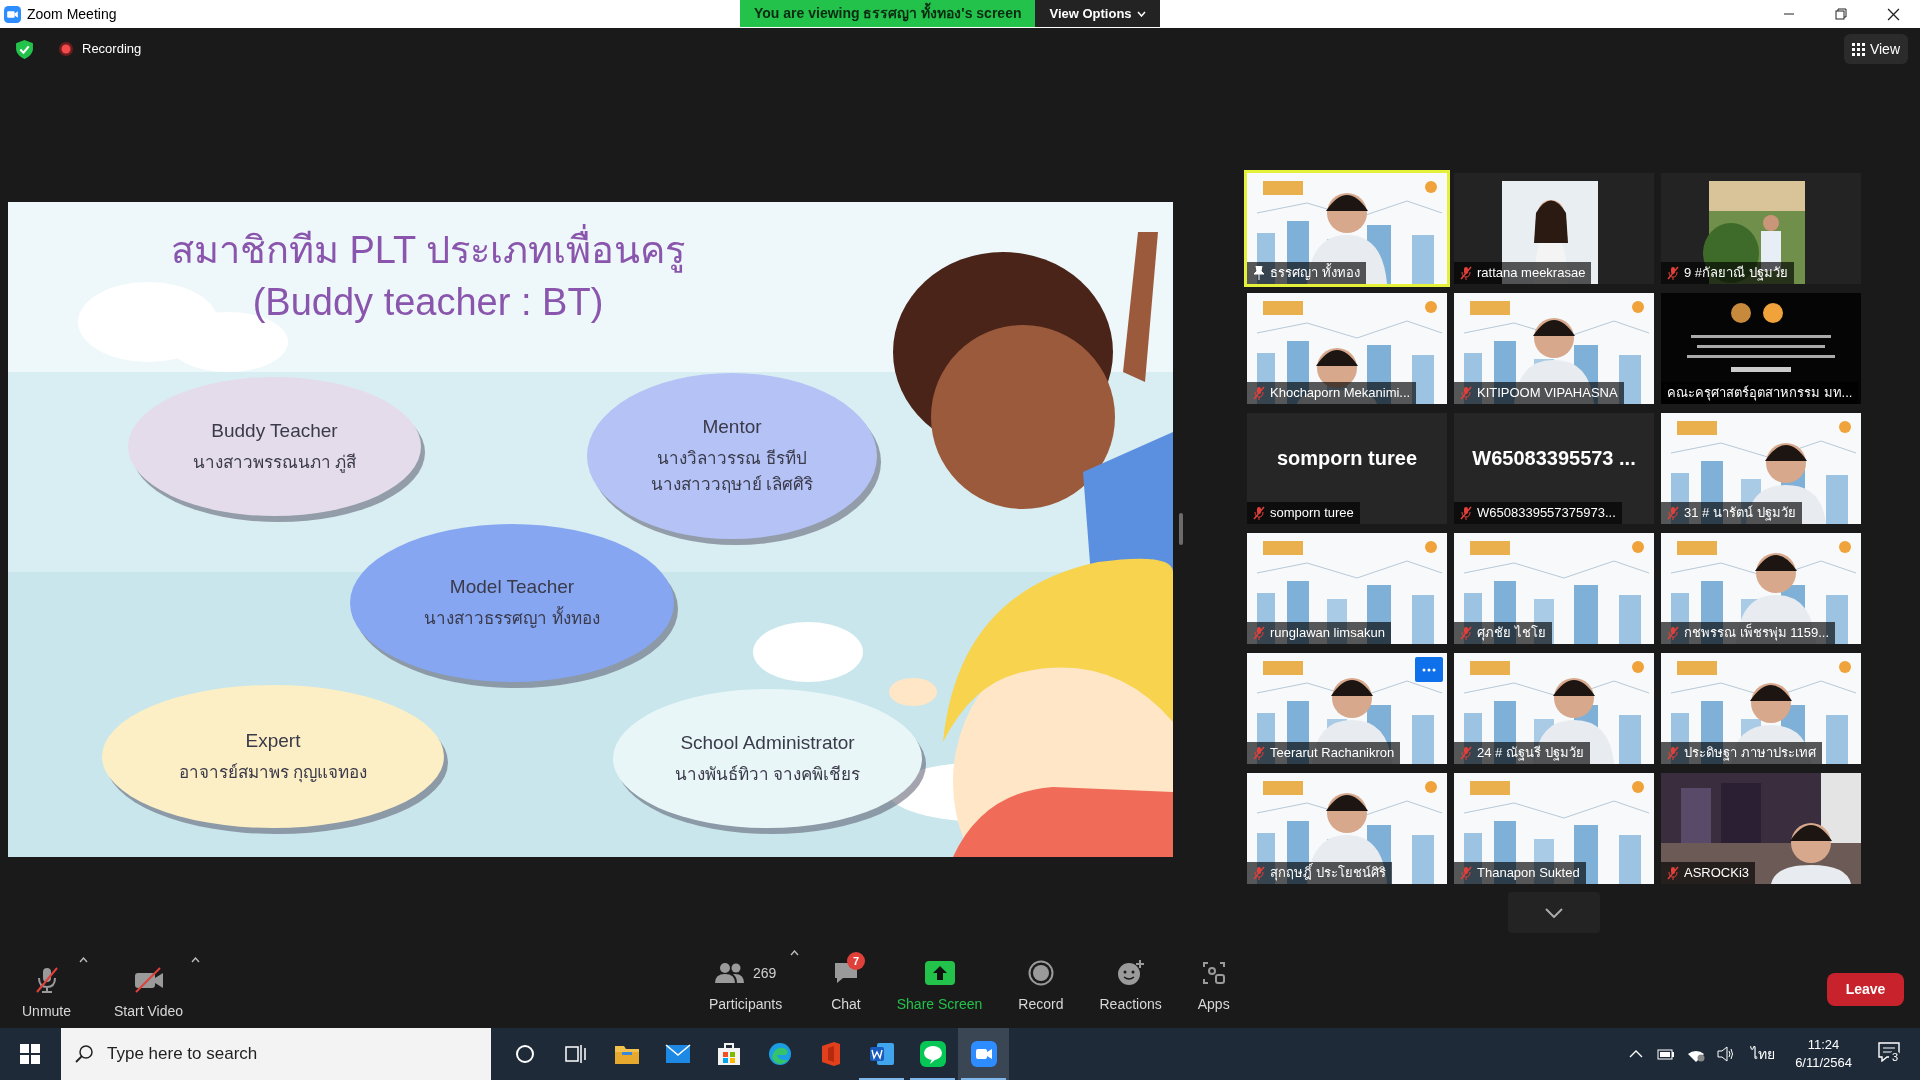 The width and height of the screenshot is (1920, 1080). I want to click on participant-count: 269, so click(764, 973).